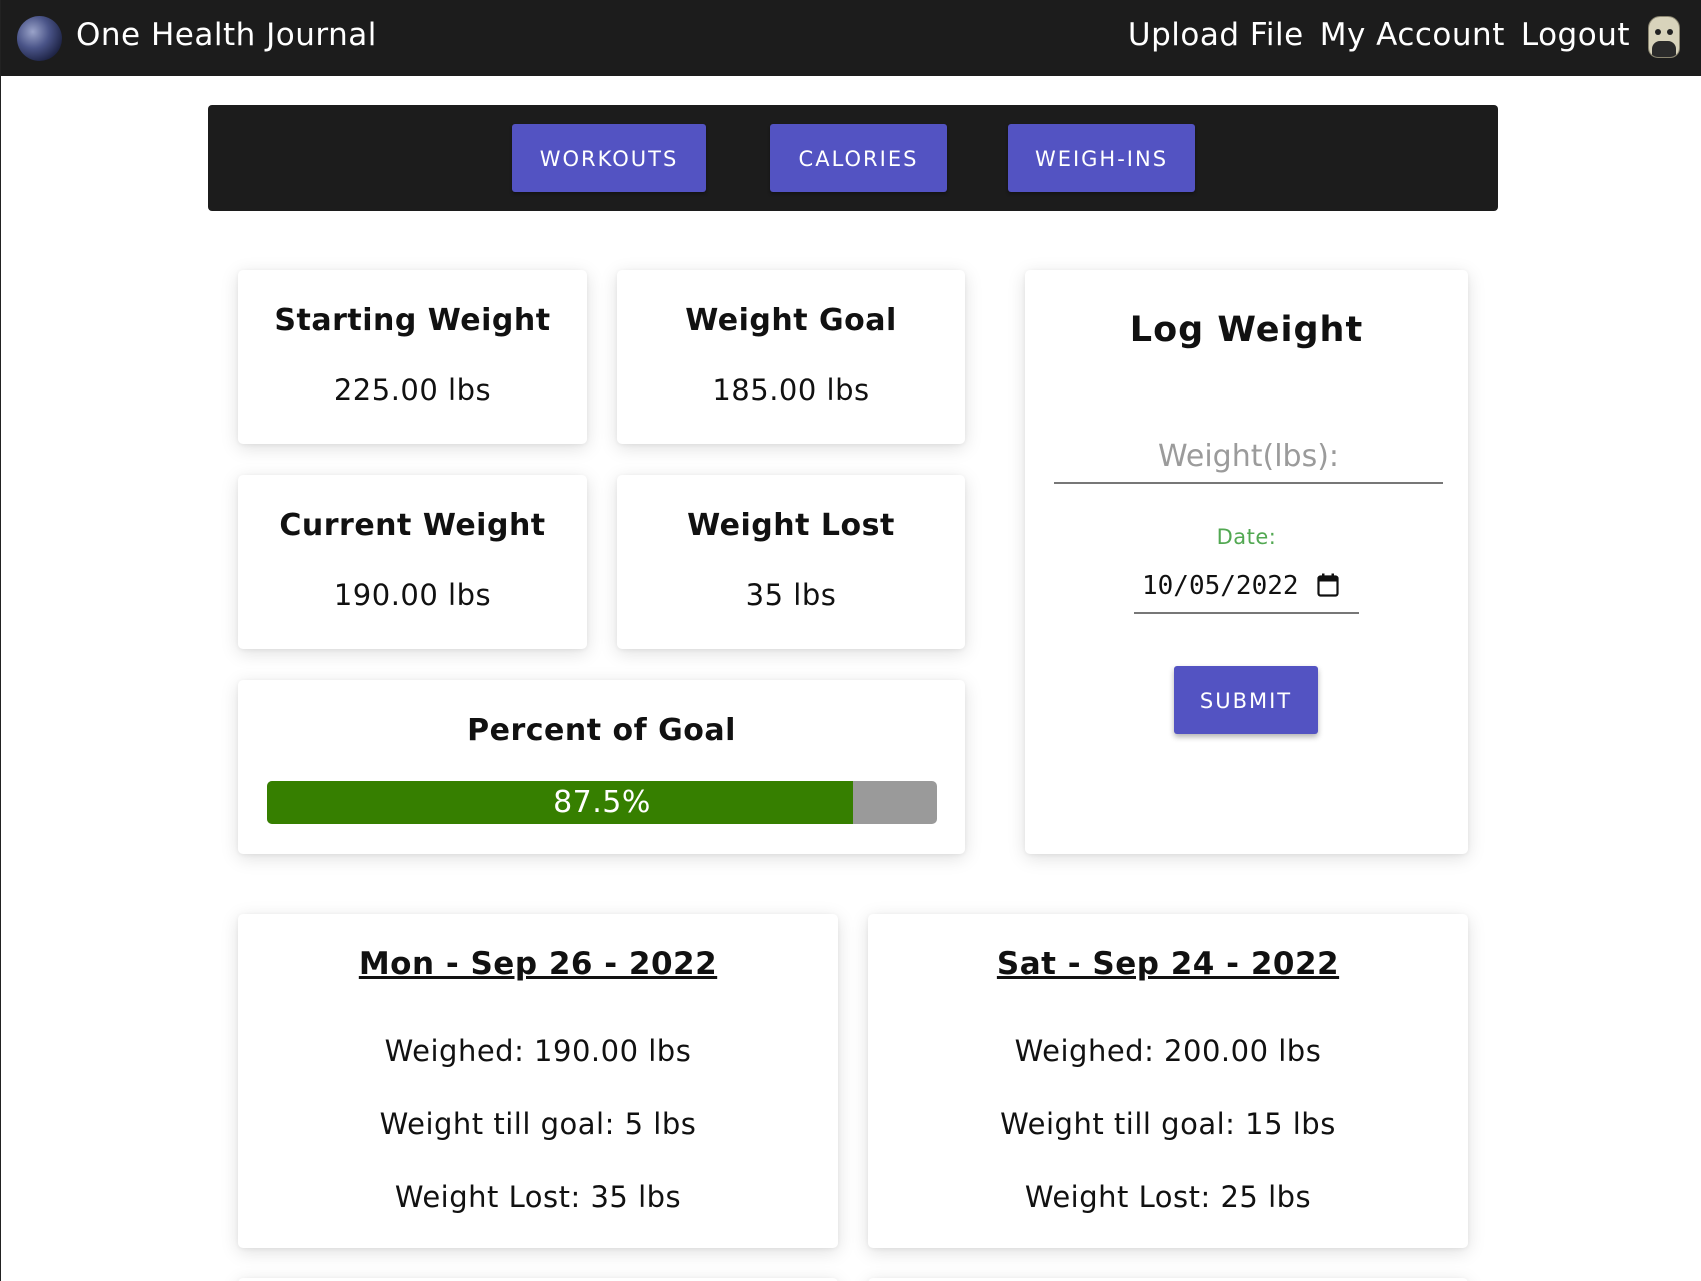  Describe the element at coordinates (1168, 1051) in the screenshot. I see `weigh-in-weighed: Weighed: 200.00 lbs` at that location.